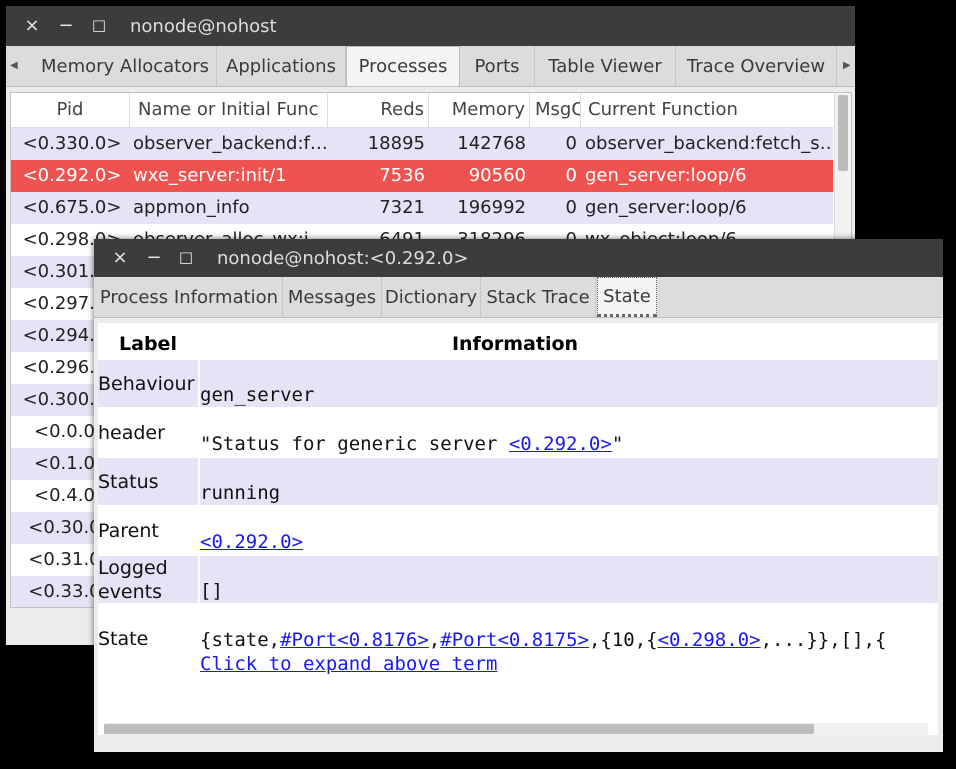 Image resolution: width=956 pixels, height=769 pixels. What do you see at coordinates (332, 297) in the screenshot?
I see `tab-messages: Messages` at bounding box center [332, 297].